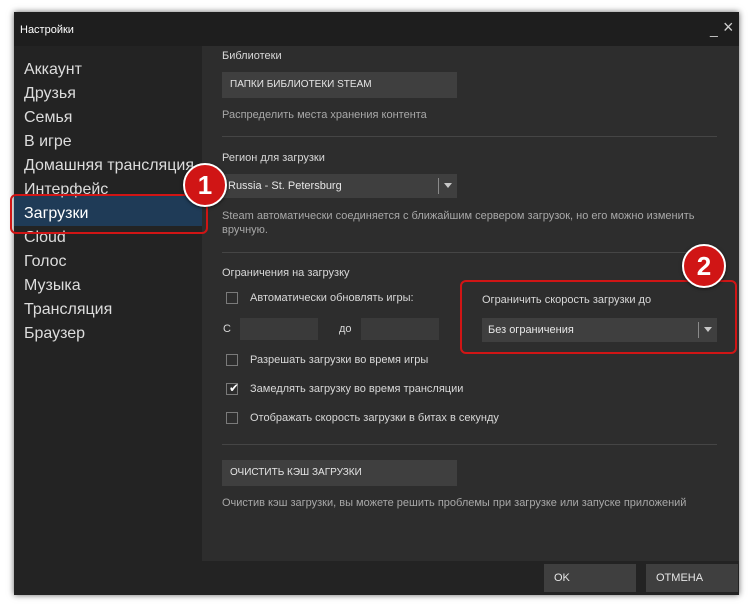 The height and width of the screenshot is (608, 756). What do you see at coordinates (438, 186) in the screenshot?
I see `select-divider` at bounding box center [438, 186].